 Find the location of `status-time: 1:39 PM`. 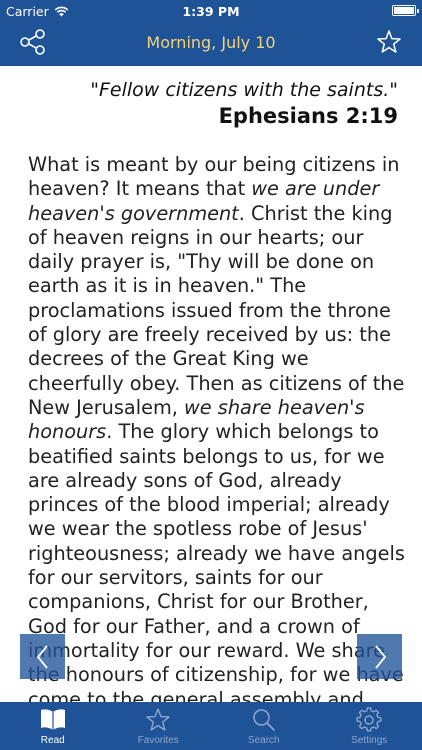

status-time: 1:39 PM is located at coordinates (211, 11).